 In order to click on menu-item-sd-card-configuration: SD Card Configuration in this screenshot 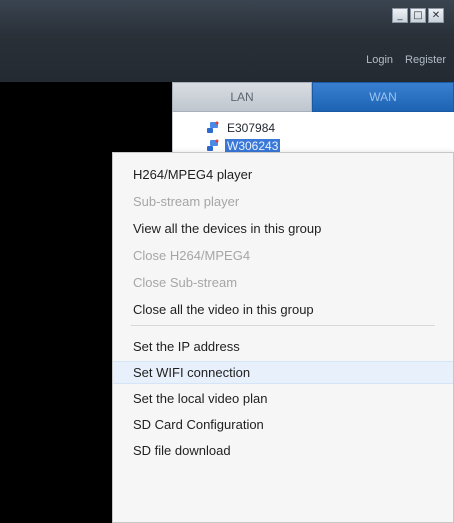, I will do `click(283, 424)`.